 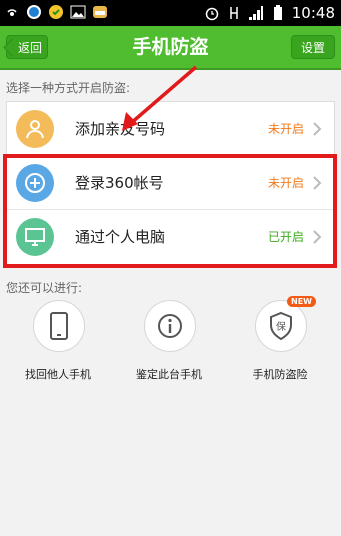 What do you see at coordinates (34, 12) in the screenshot?
I see `app-360-icon` at bounding box center [34, 12].